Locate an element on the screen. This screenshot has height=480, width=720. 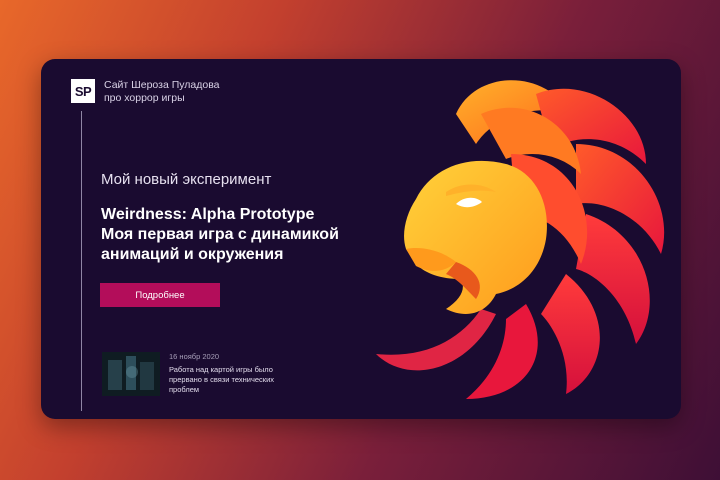
hero-title-line-3: анимаций и окружения is located at coordinates (192, 254).